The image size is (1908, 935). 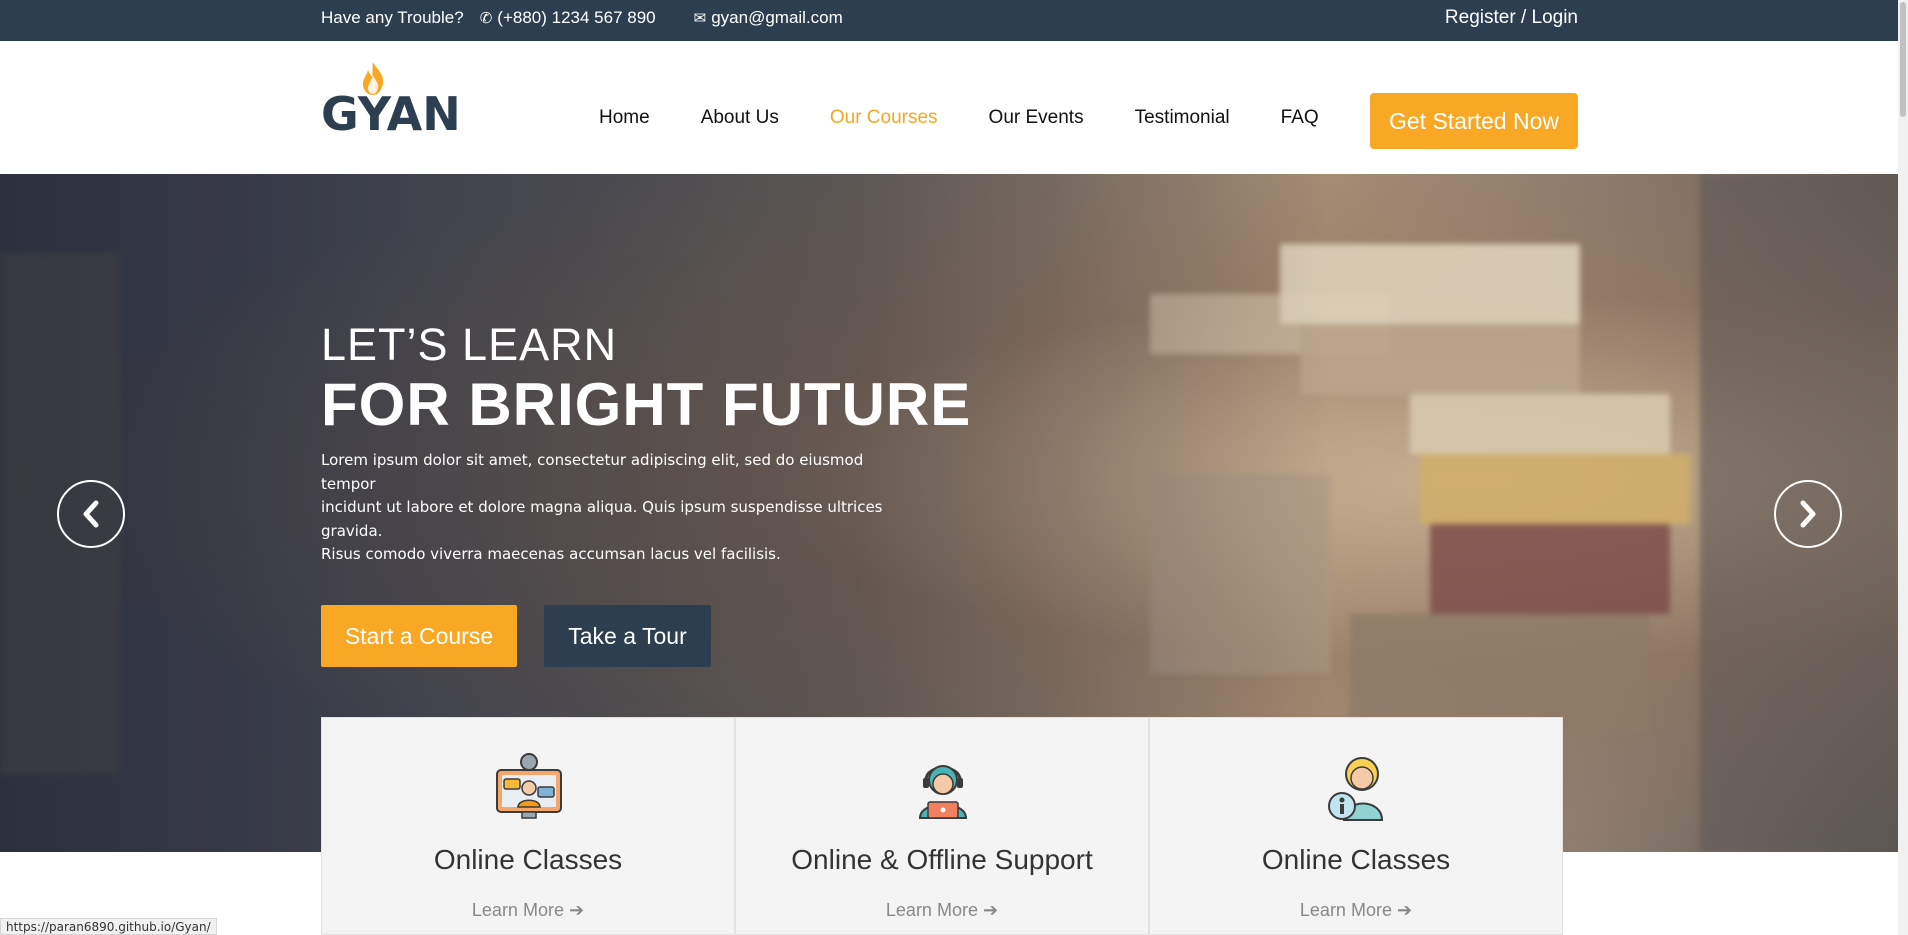 What do you see at coordinates (391, 114) in the screenshot?
I see `logo-text: GYAN` at bounding box center [391, 114].